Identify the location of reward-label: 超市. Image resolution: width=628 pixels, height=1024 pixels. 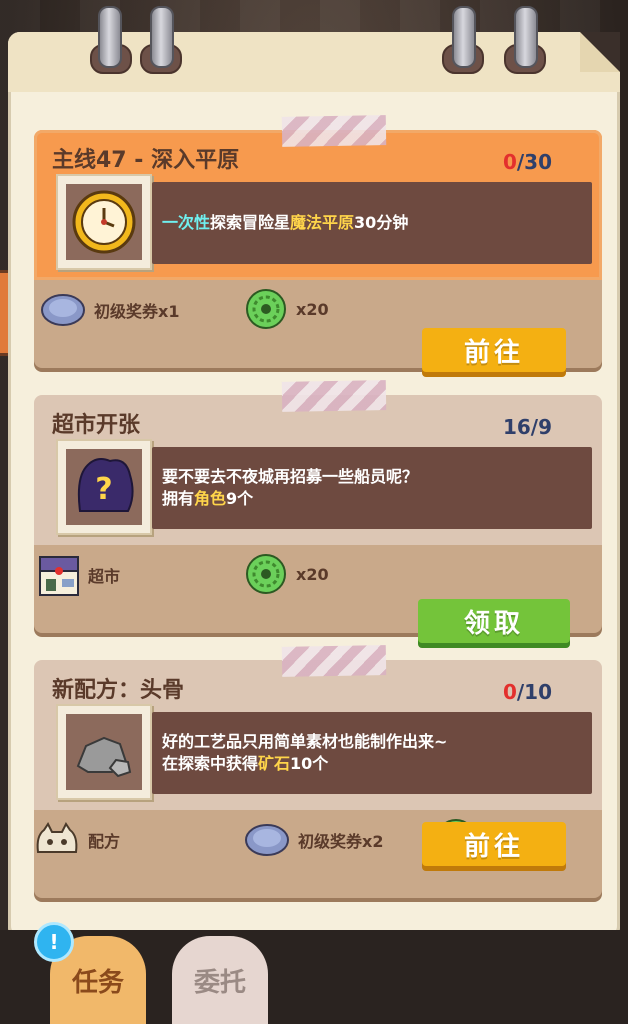
(104, 576).